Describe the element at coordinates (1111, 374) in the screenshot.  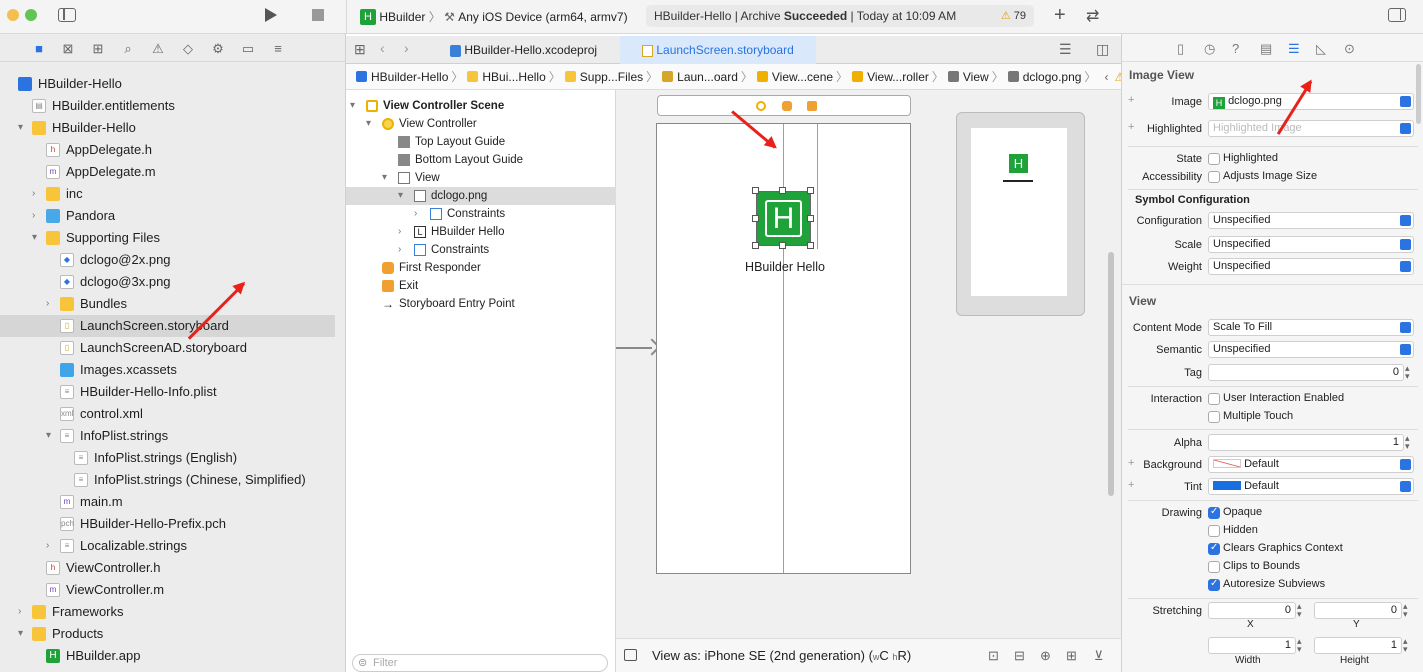
I see `vertical-scrollbar` at that location.